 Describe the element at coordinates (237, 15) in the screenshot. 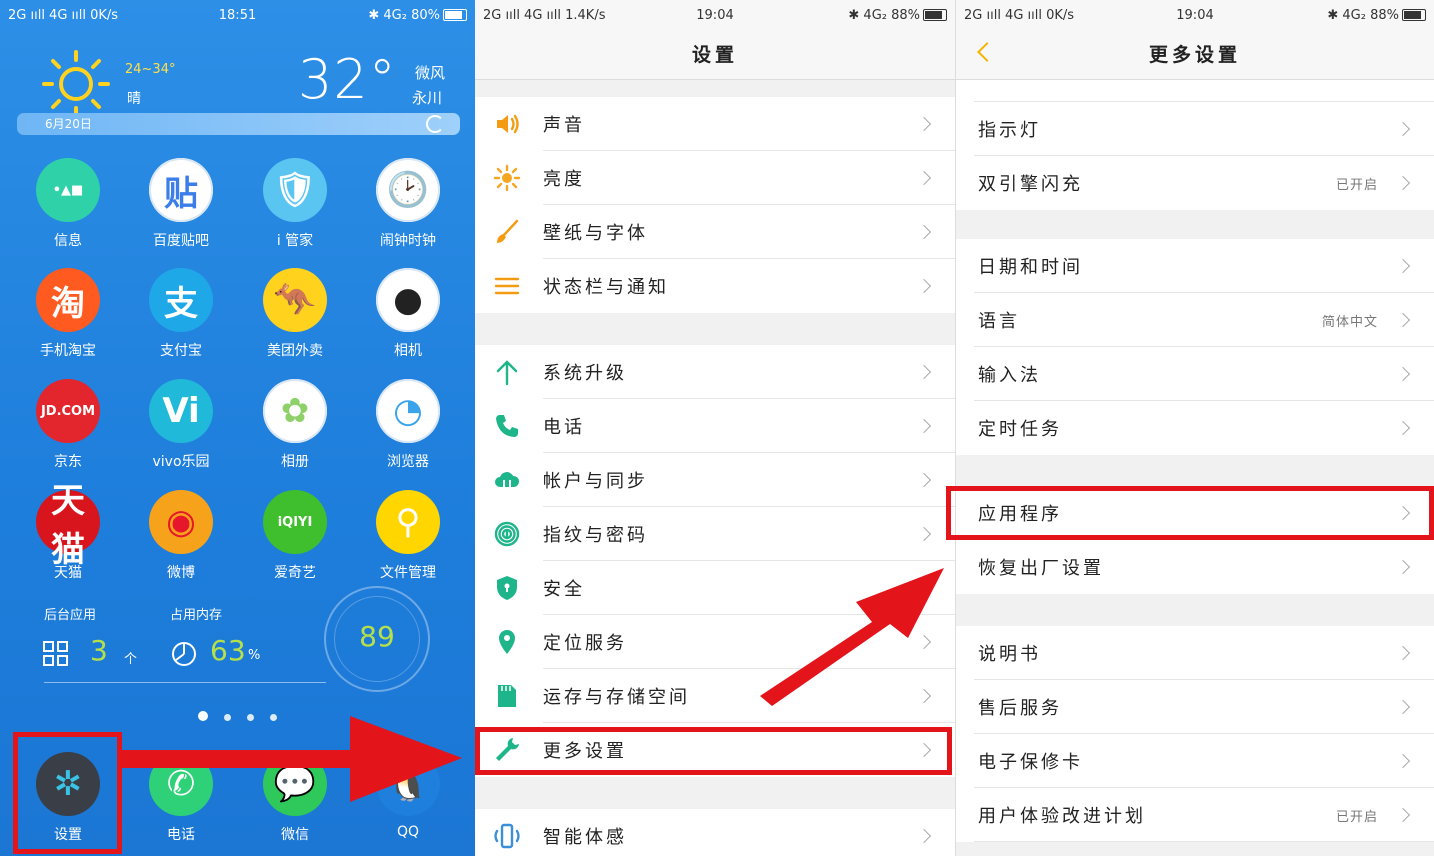

I see `clock: 18:51` at that location.